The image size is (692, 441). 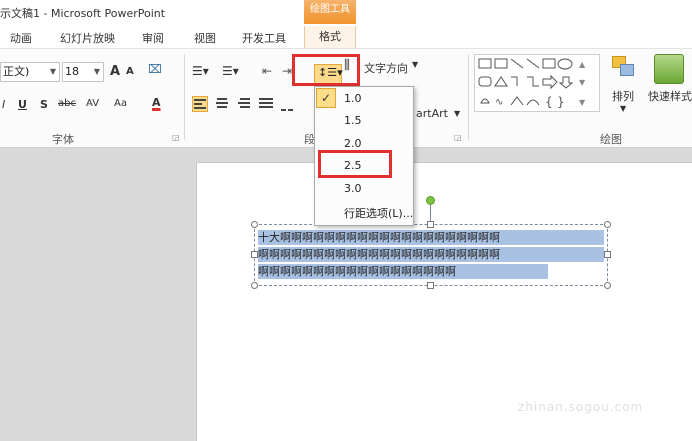 I want to click on ribbon-tabs: 动画 幻灯片放映 审阅 视图 开发工具 格式, so click(x=346, y=37).